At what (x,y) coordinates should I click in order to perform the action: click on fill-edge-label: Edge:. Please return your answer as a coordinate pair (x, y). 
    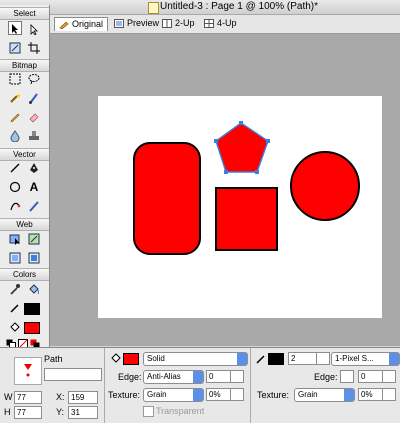
    Looking at the image, I should click on (130, 377).